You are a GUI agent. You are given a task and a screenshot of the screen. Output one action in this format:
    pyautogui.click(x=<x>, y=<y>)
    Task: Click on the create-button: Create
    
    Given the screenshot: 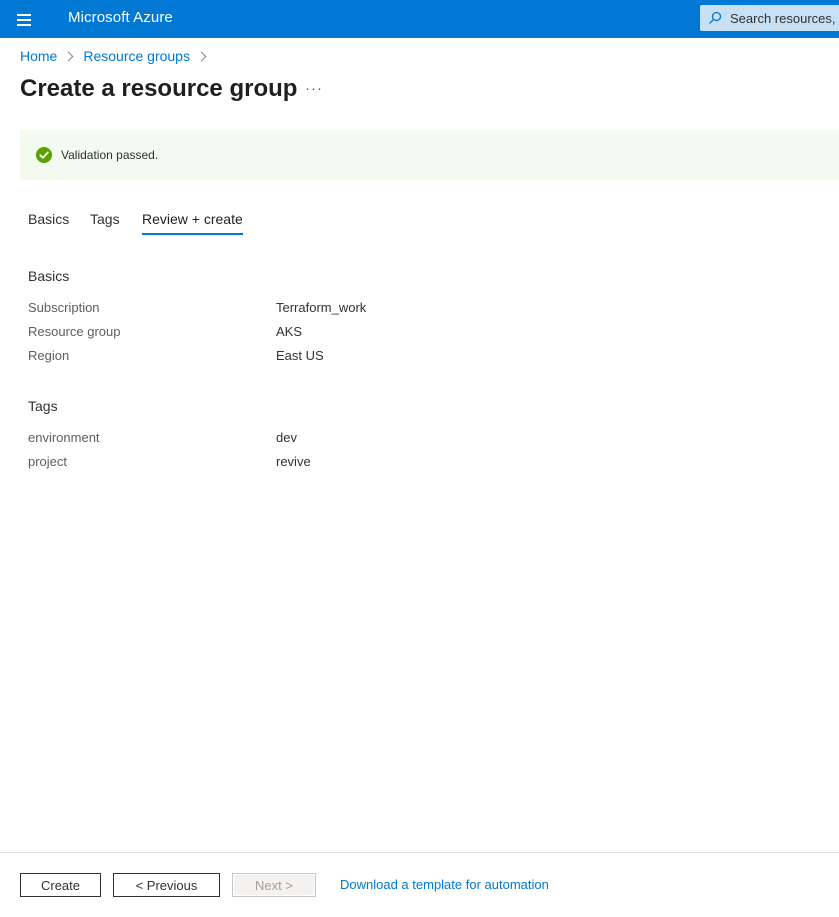 What is the action you would take?
    pyautogui.click(x=60, y=885)
    